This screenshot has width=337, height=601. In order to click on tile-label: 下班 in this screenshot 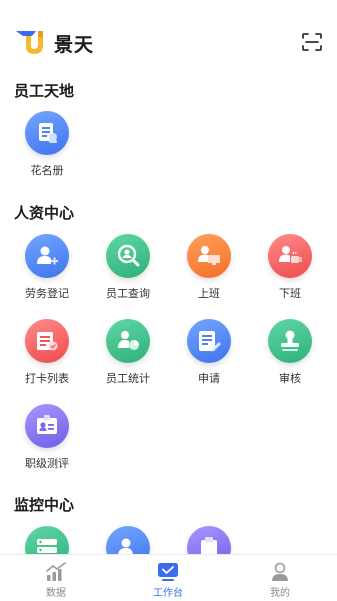, I will do `click(290, 293)`.